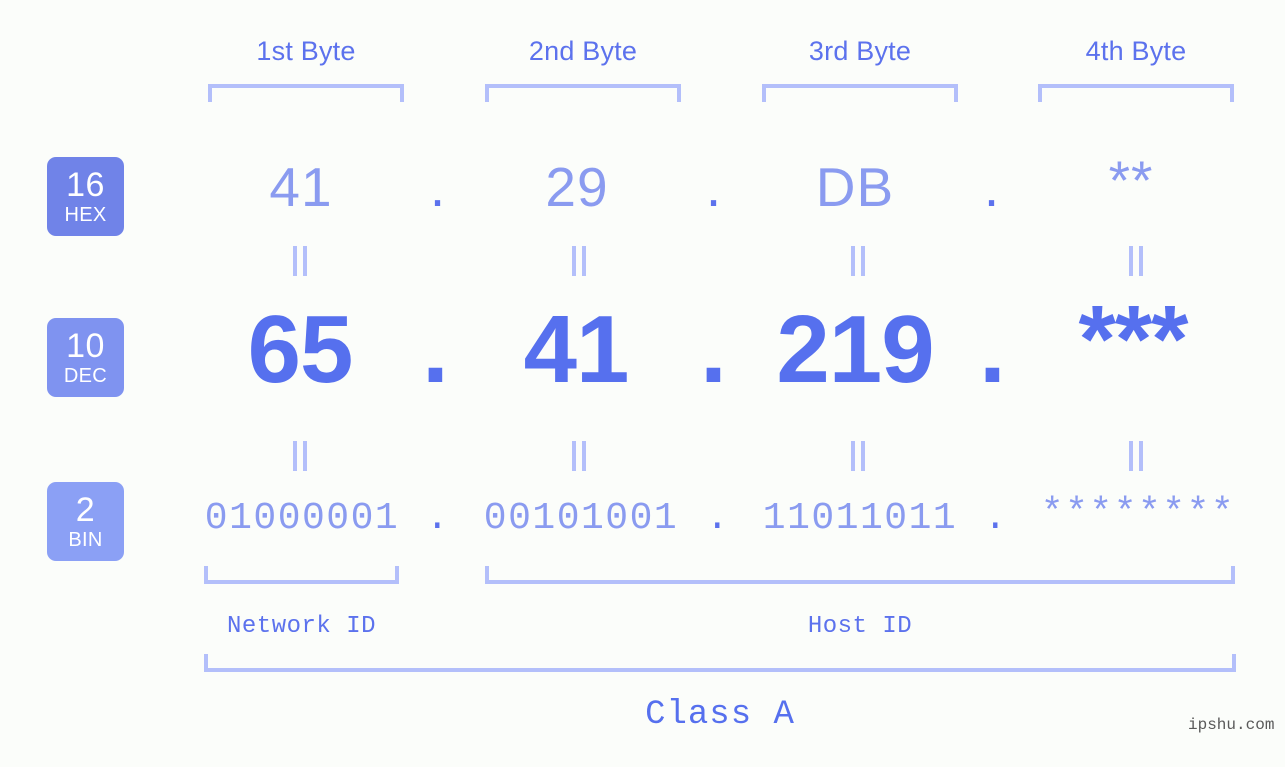  I want to click on radix-badge-dec: 10 DEC, so click(85, 357).